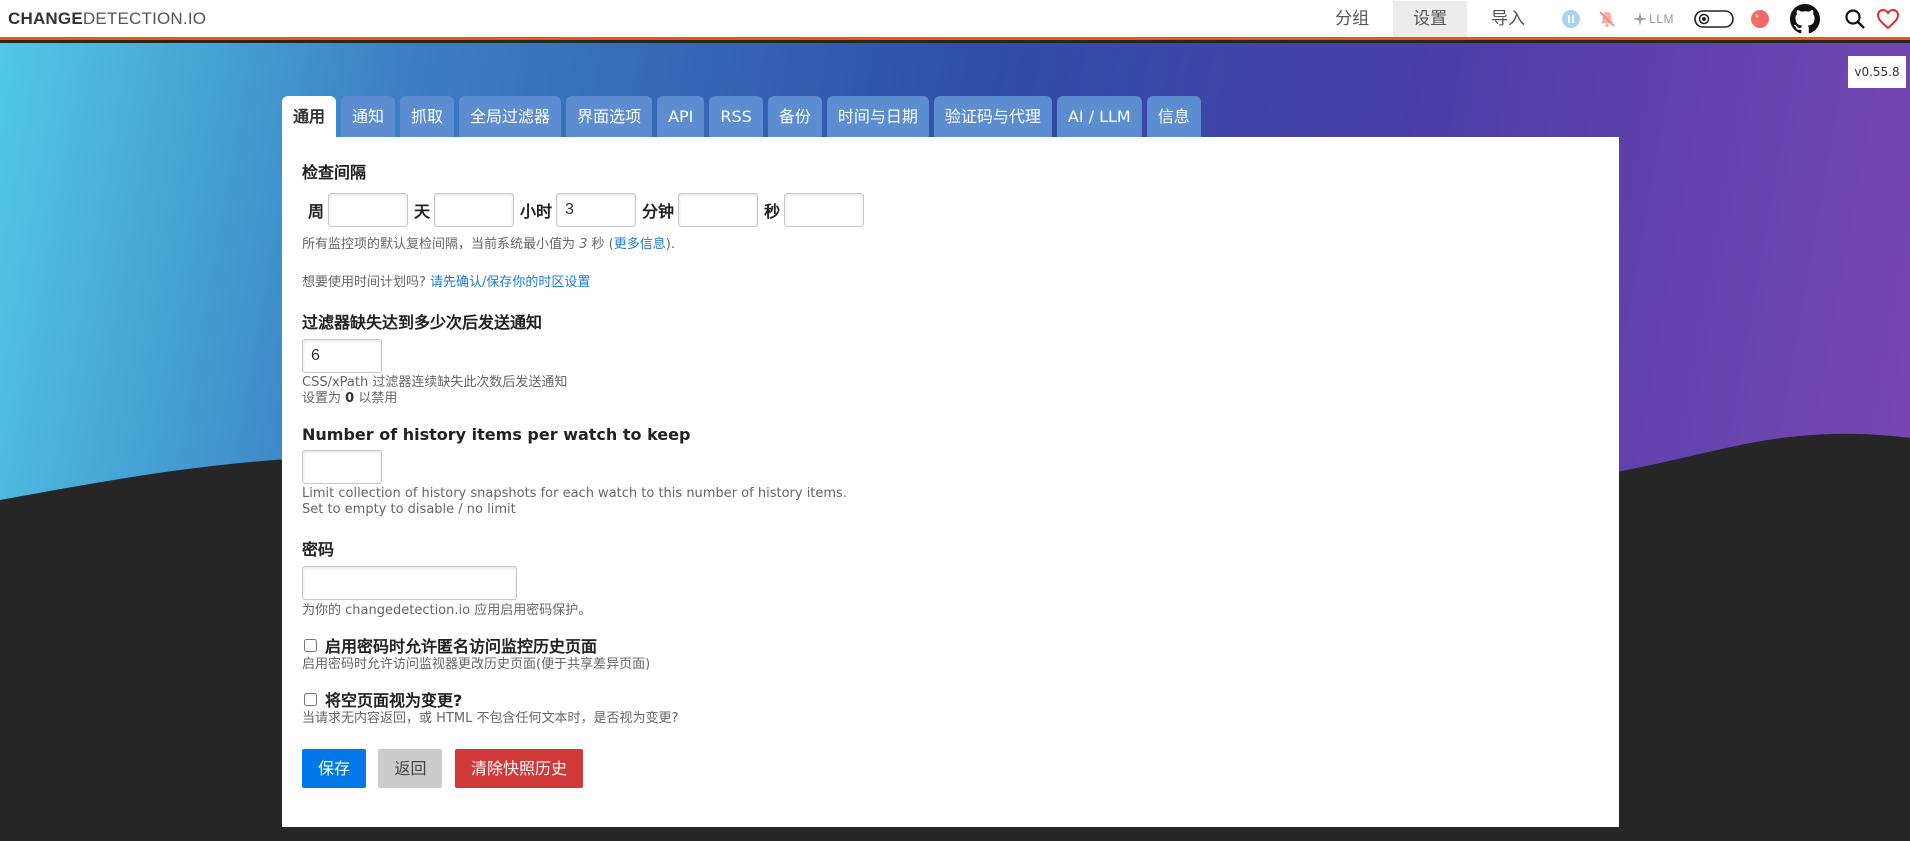 The width and height of the screenshot is (1910, 841). I want to click on schedule-note: 想要使用时间计划吗? 请先确认/保存你的时区设置, so click(446, 282).